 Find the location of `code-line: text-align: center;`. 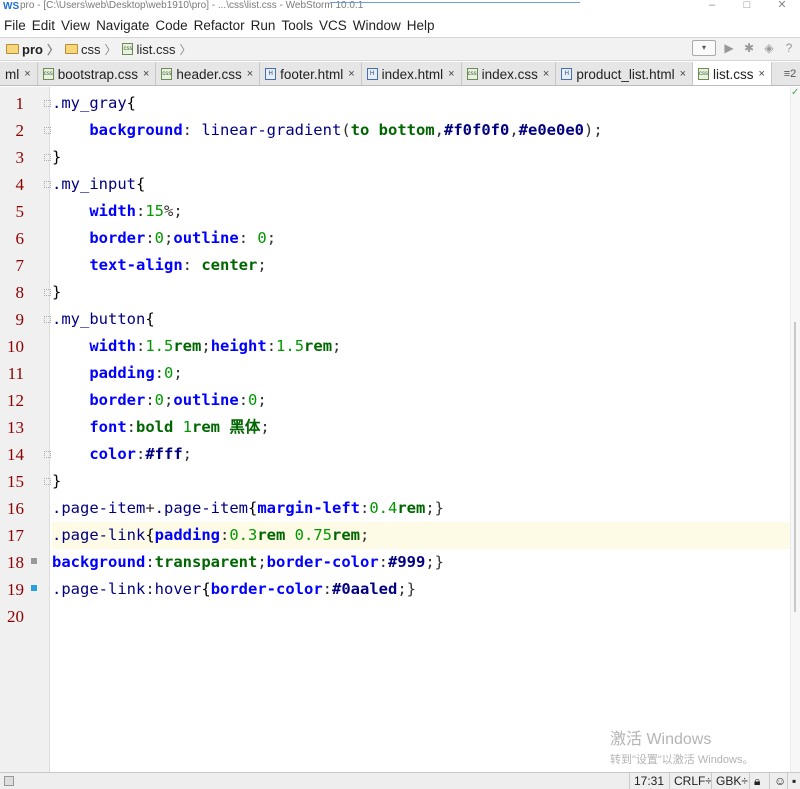

code-line: text-align: center; is located at coordinates (425, 265).